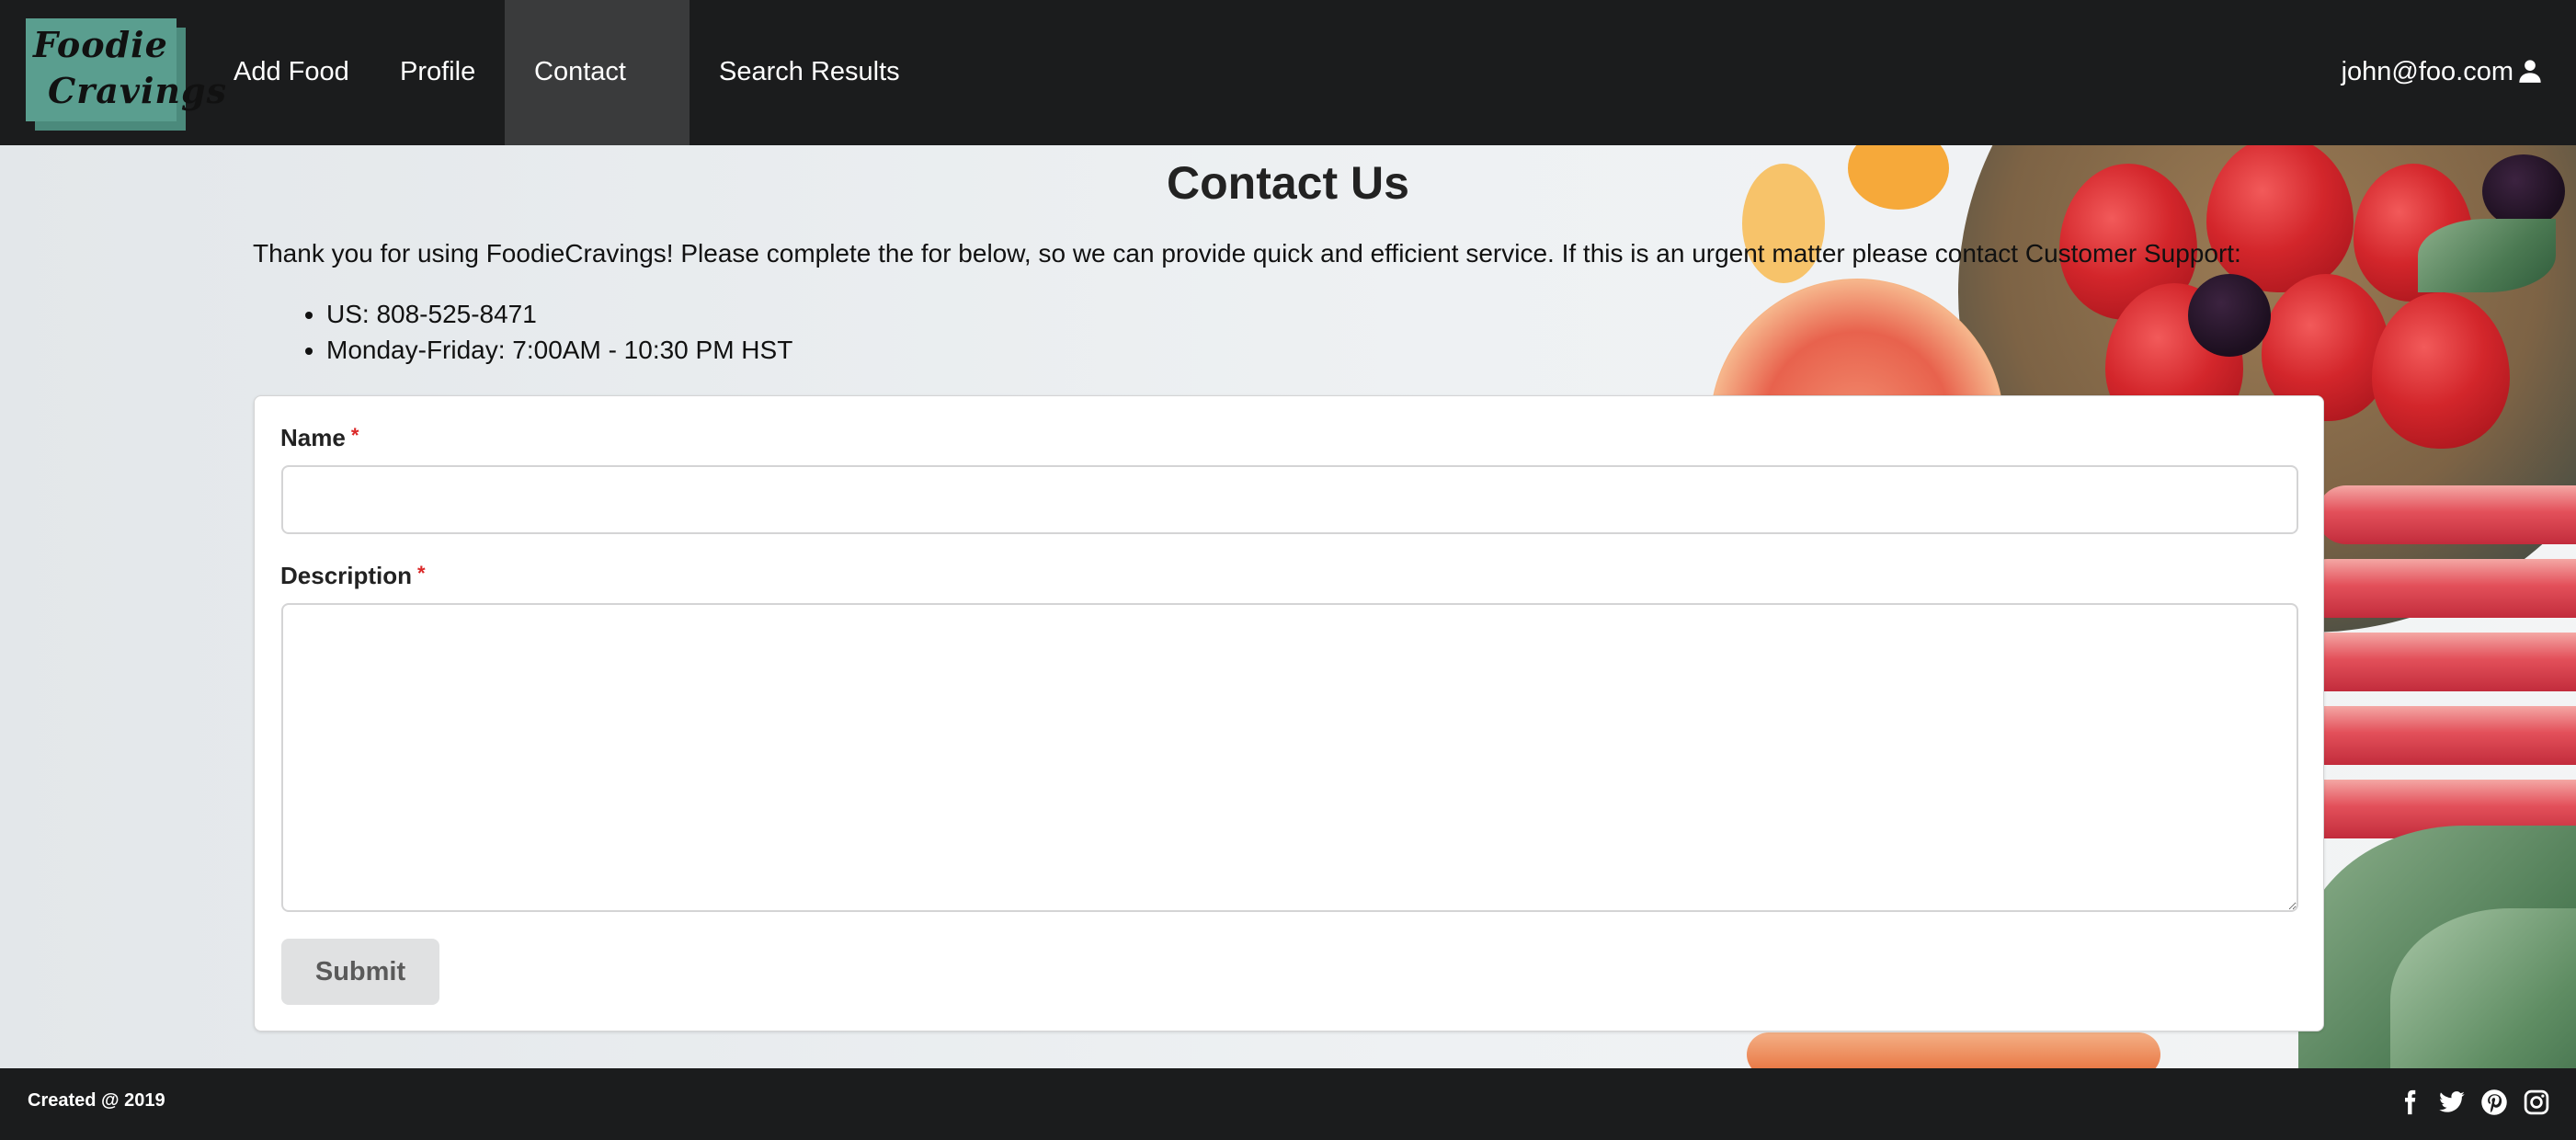 Image resolution: width=2576 pixels, height=1140 pixels. I want to click on facebook-icon, so click(2409, 1102).